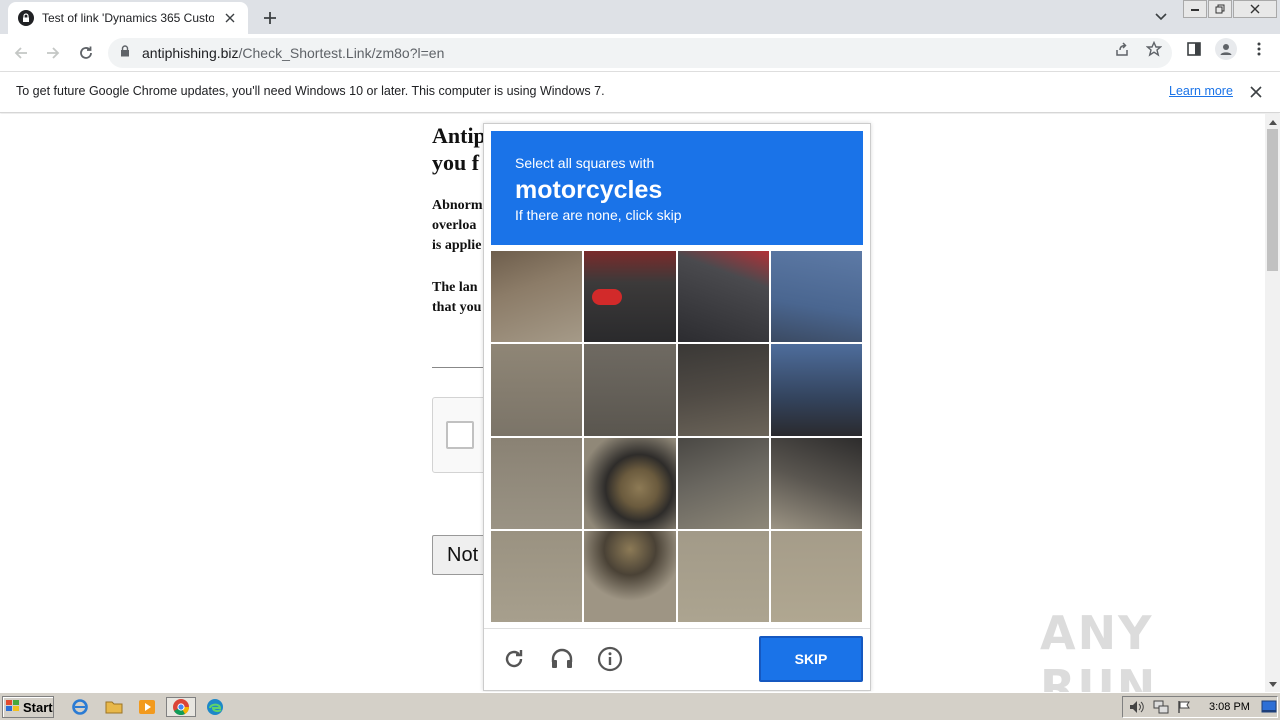 The image size is (1280, 720). I want to click on image-tile-grid, so click(676, 436).